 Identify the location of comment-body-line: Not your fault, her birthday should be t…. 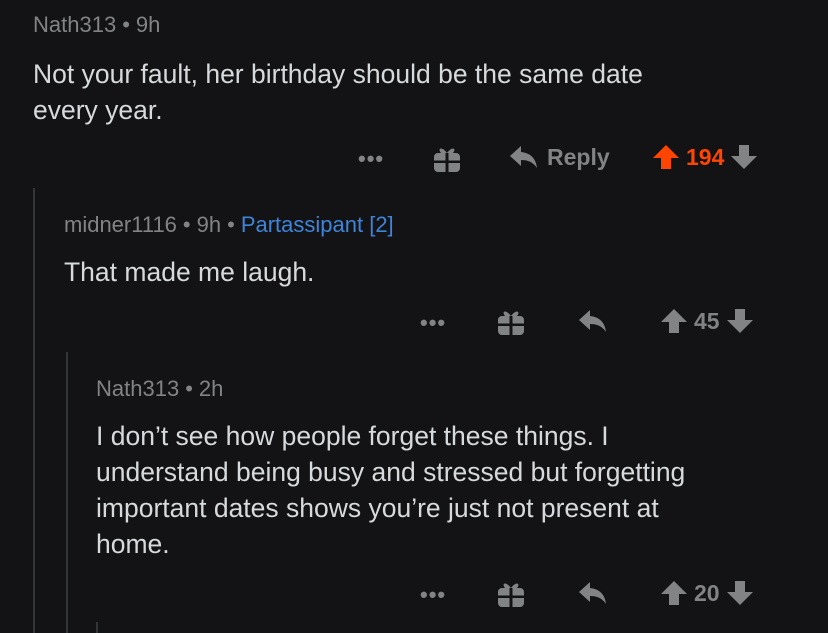
(338, 74).